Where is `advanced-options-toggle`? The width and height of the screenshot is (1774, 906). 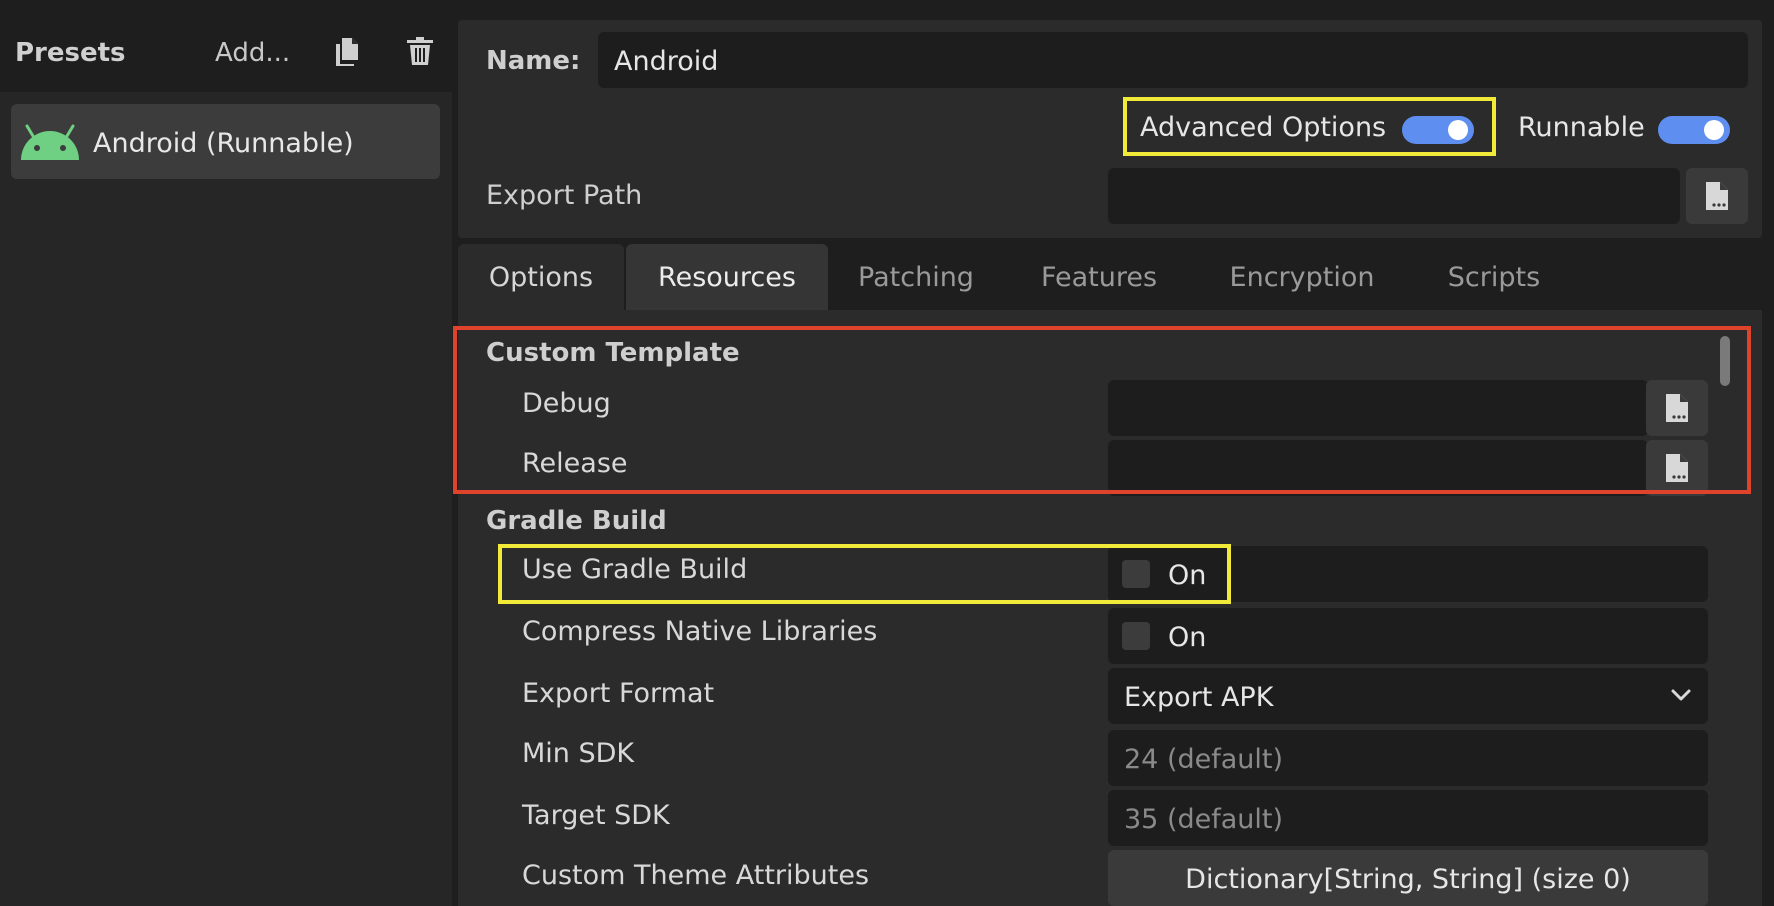
advanced-options-toggle is located at coordinates (1438, 130).